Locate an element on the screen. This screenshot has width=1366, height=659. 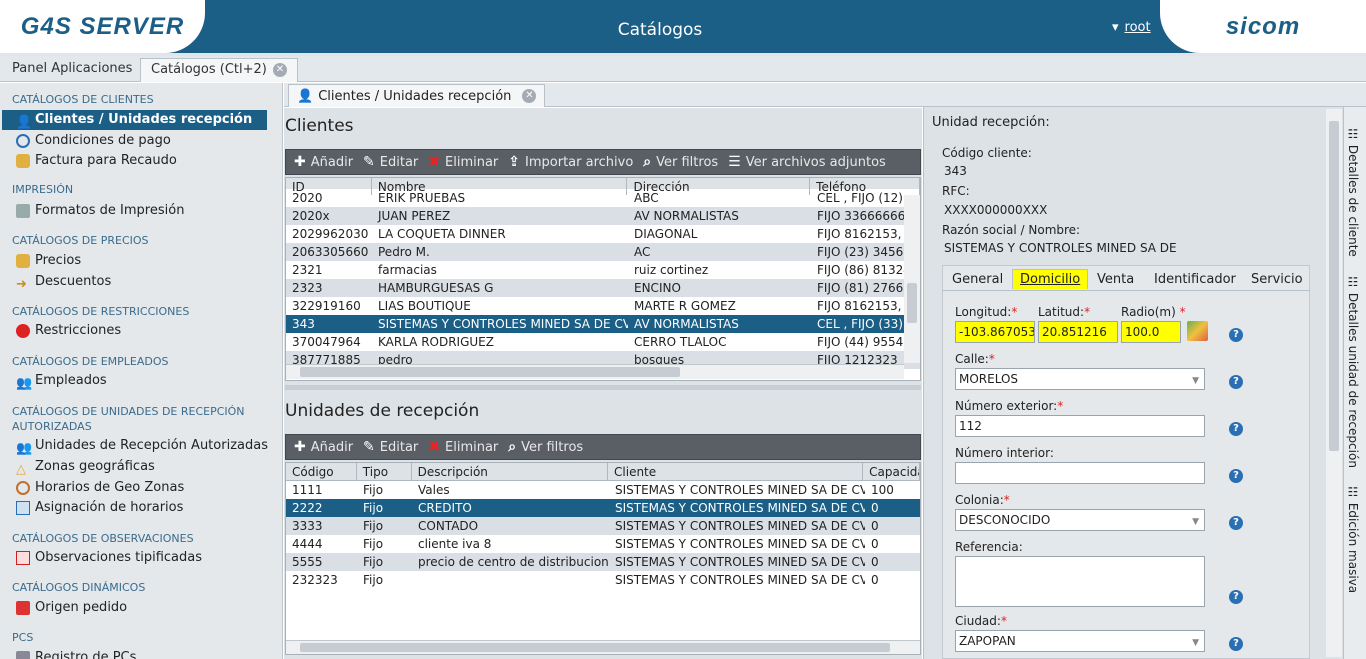
latitud-field: 20.851216 is located at coordinates (1078, 332).